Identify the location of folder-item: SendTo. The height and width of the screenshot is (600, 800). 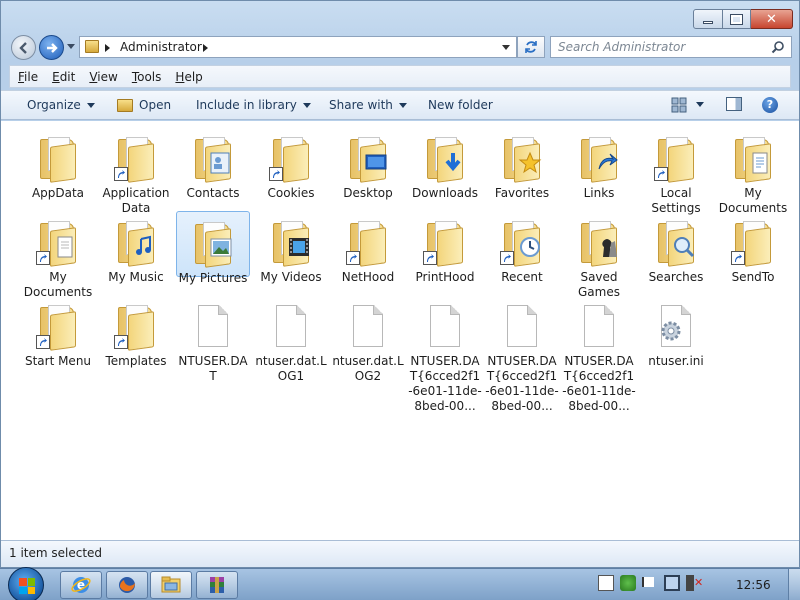
(753, 248).